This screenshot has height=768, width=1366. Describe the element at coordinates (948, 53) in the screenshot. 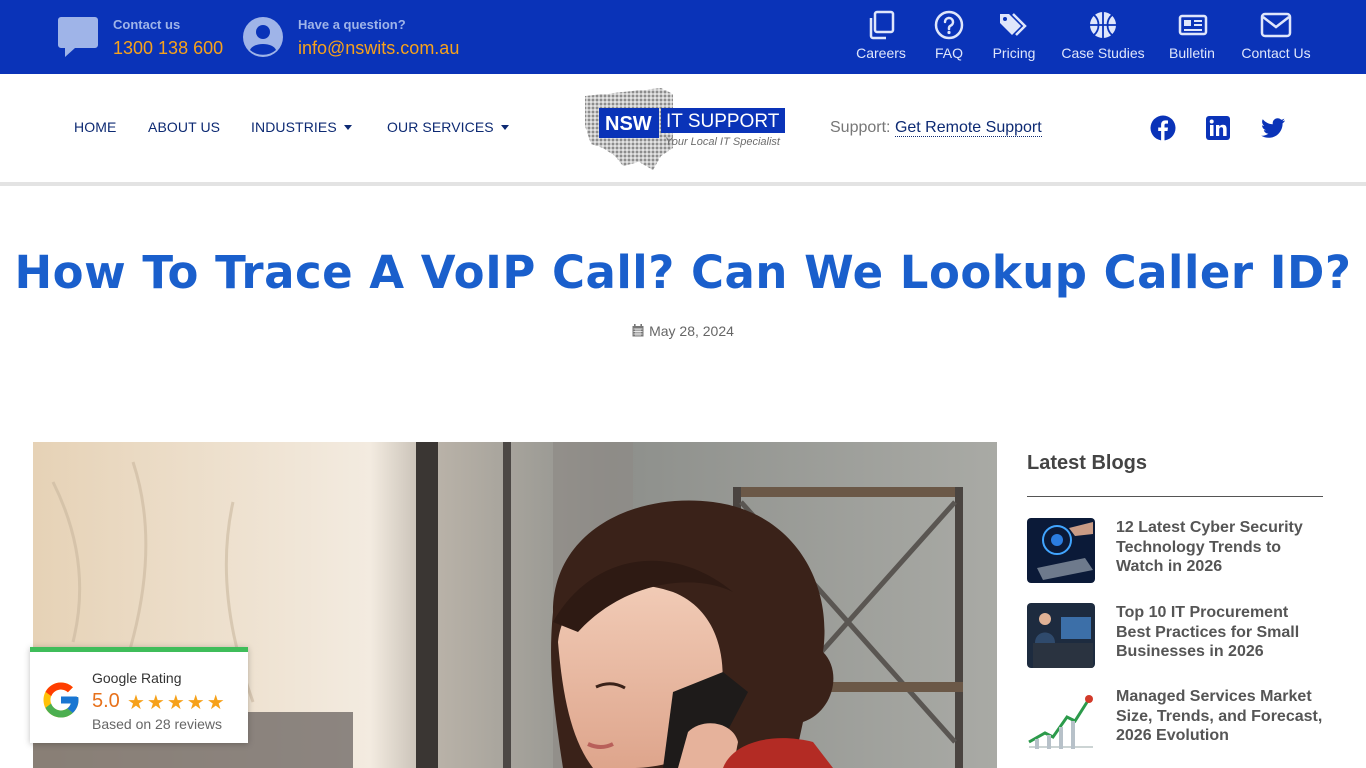

I see `faq-label: FAQ` at that location.